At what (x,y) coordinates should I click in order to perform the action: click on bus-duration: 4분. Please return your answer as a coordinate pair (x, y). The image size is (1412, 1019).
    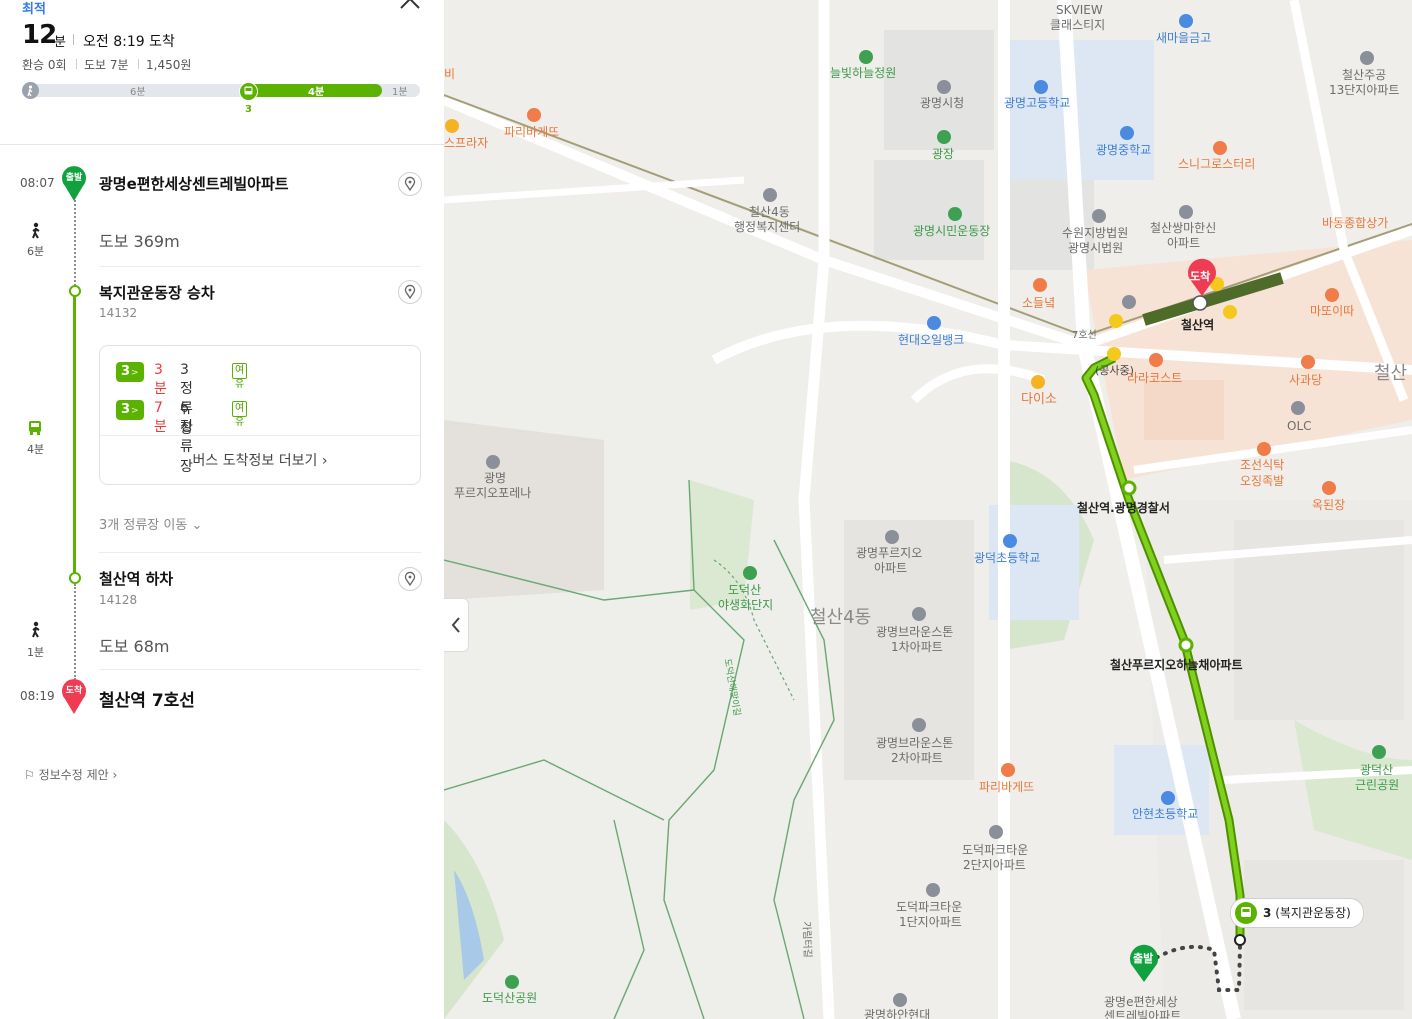
    Looking at the image, I should click on (316, 92).